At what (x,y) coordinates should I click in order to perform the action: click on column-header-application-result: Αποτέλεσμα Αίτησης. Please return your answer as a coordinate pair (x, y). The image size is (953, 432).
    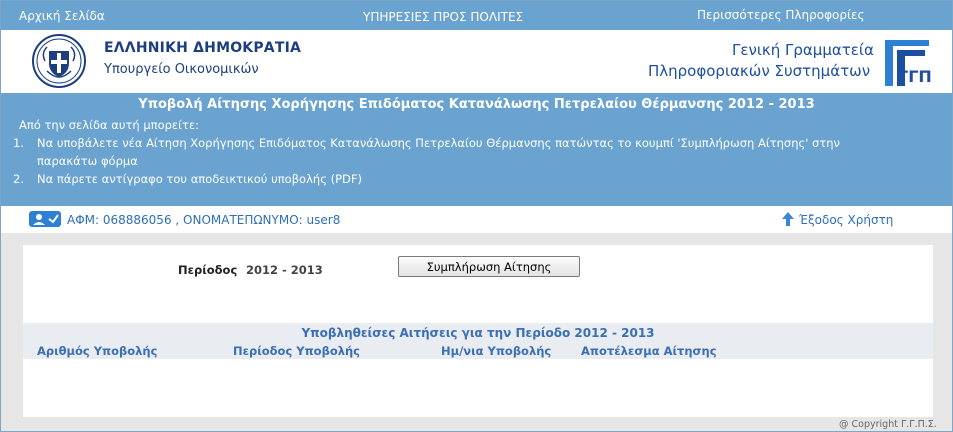
    Looking at the image, I should click on (649, 351).